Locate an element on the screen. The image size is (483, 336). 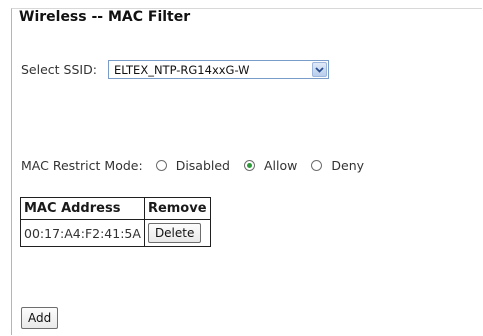
ssid-row: Select SSID: ELTEX_NTP-RG14xxG-W is located at coordinates (175, 69).